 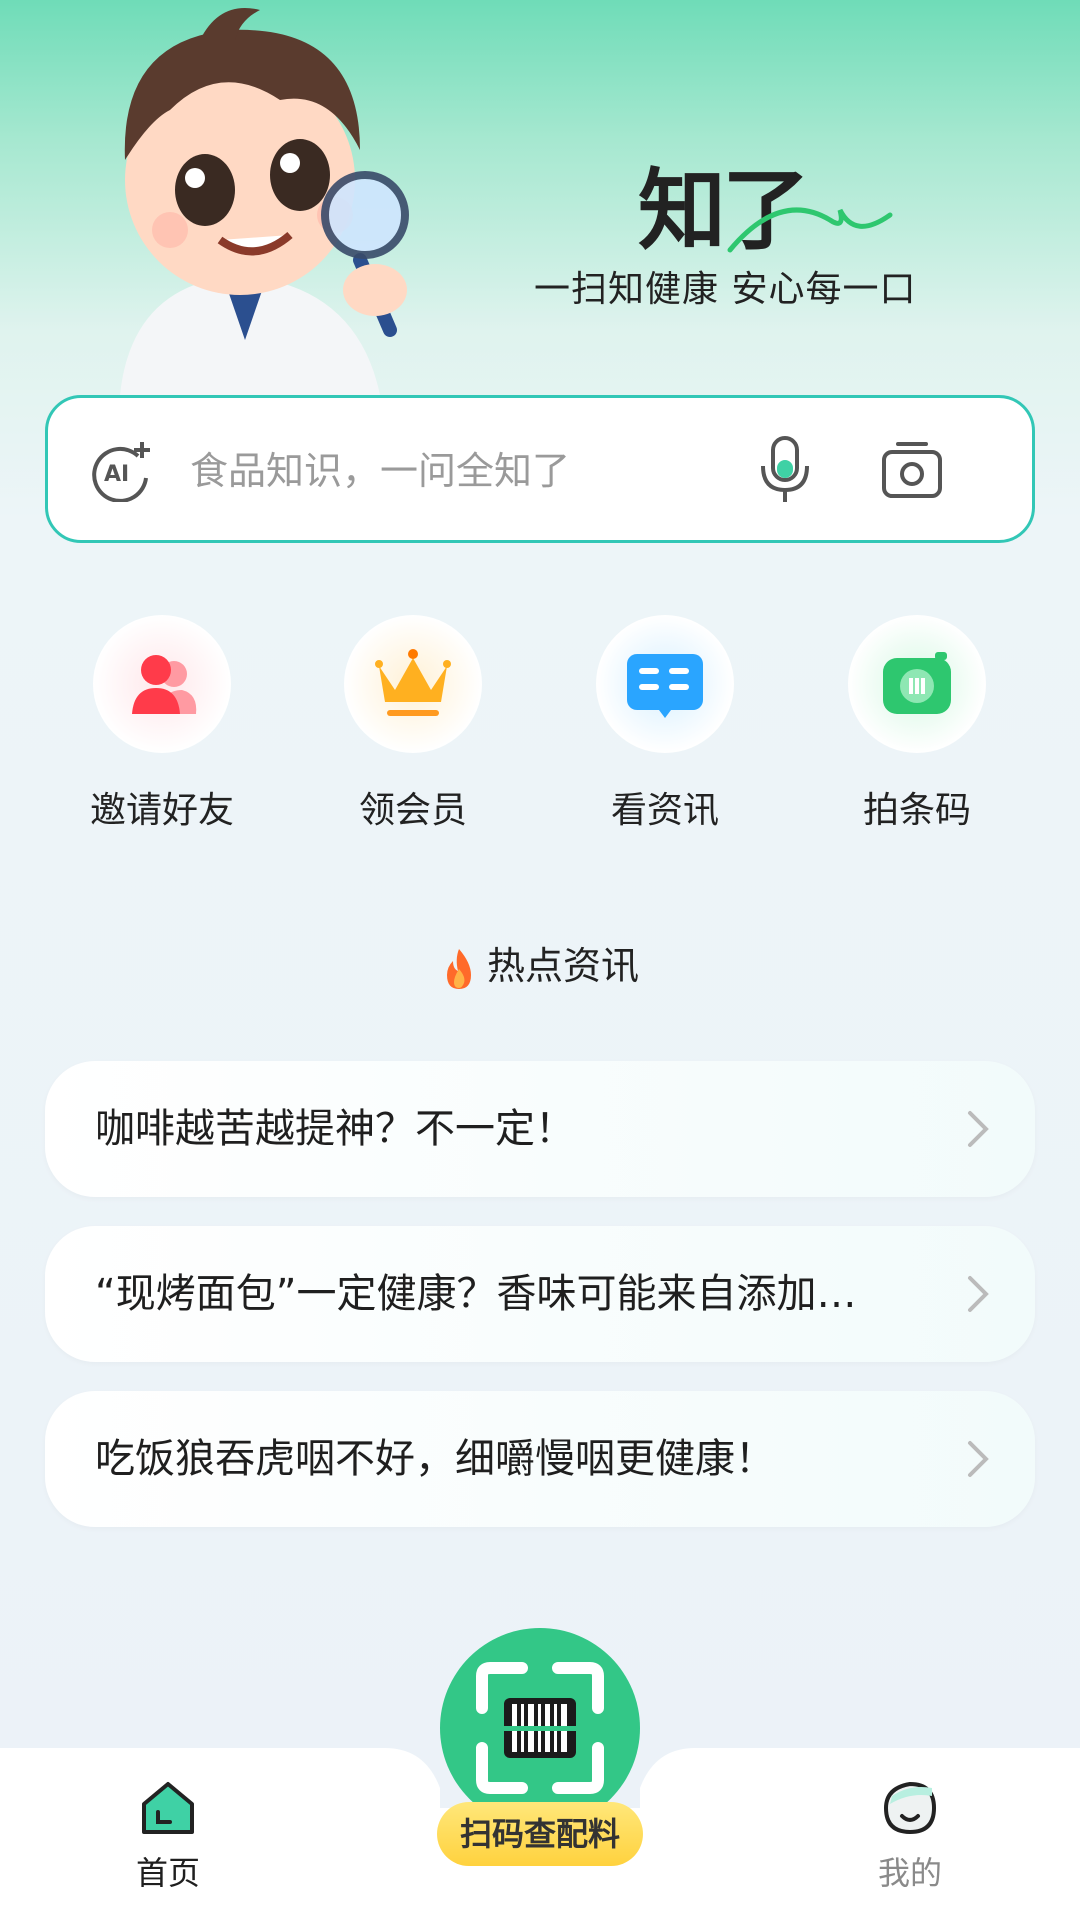 I want to click on barcode-scan-icon, so click(x=540, y=1728).